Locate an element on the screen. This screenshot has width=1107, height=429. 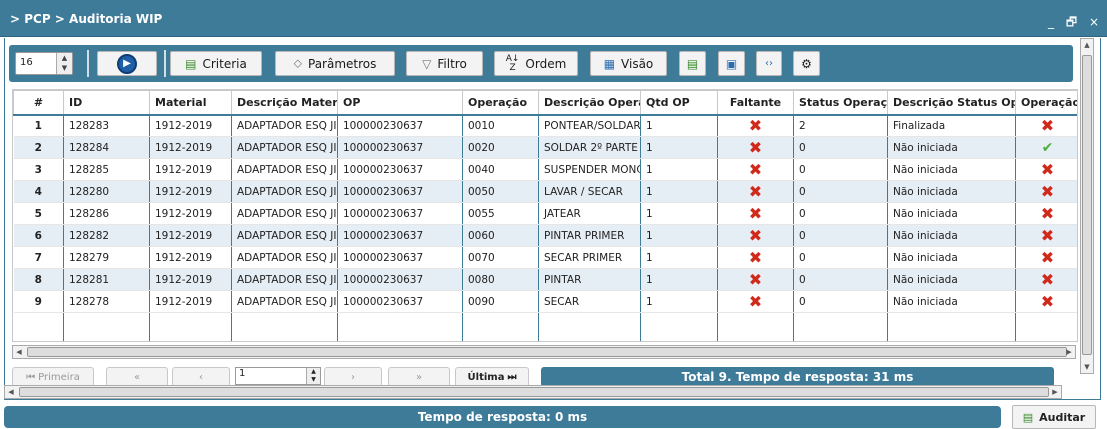
settings-button: ⚙ is located at coordinates (806, 63).